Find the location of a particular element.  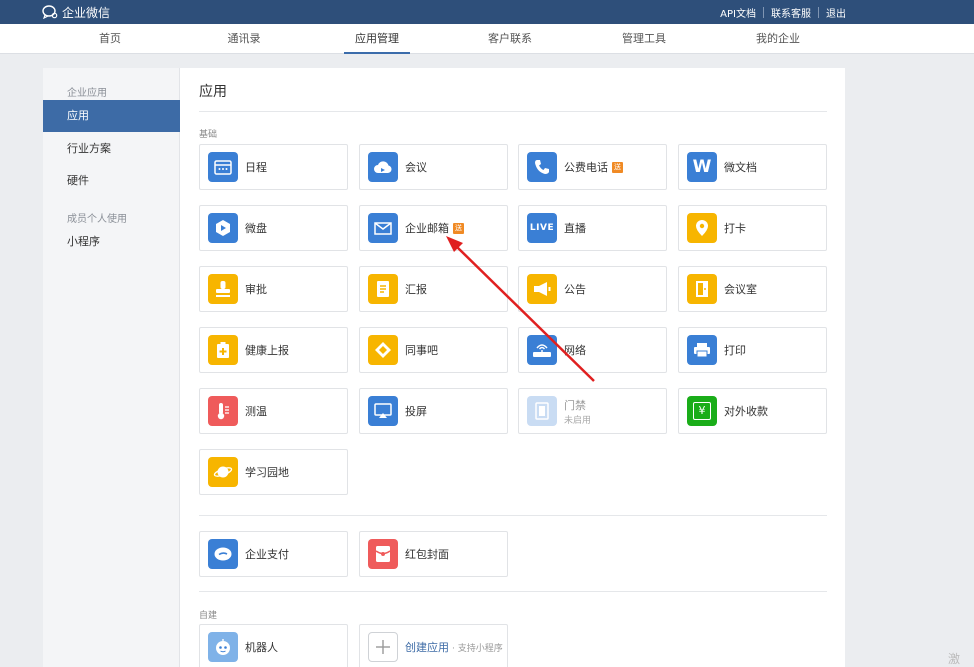

logout-link: 退出 is located at coordinates (836, 12).